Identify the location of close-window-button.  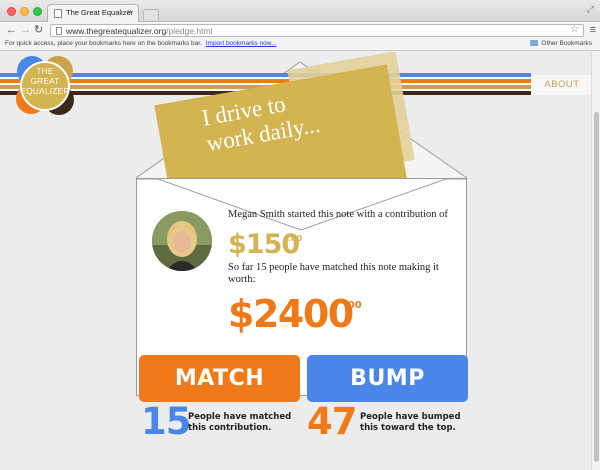
(11, 11).